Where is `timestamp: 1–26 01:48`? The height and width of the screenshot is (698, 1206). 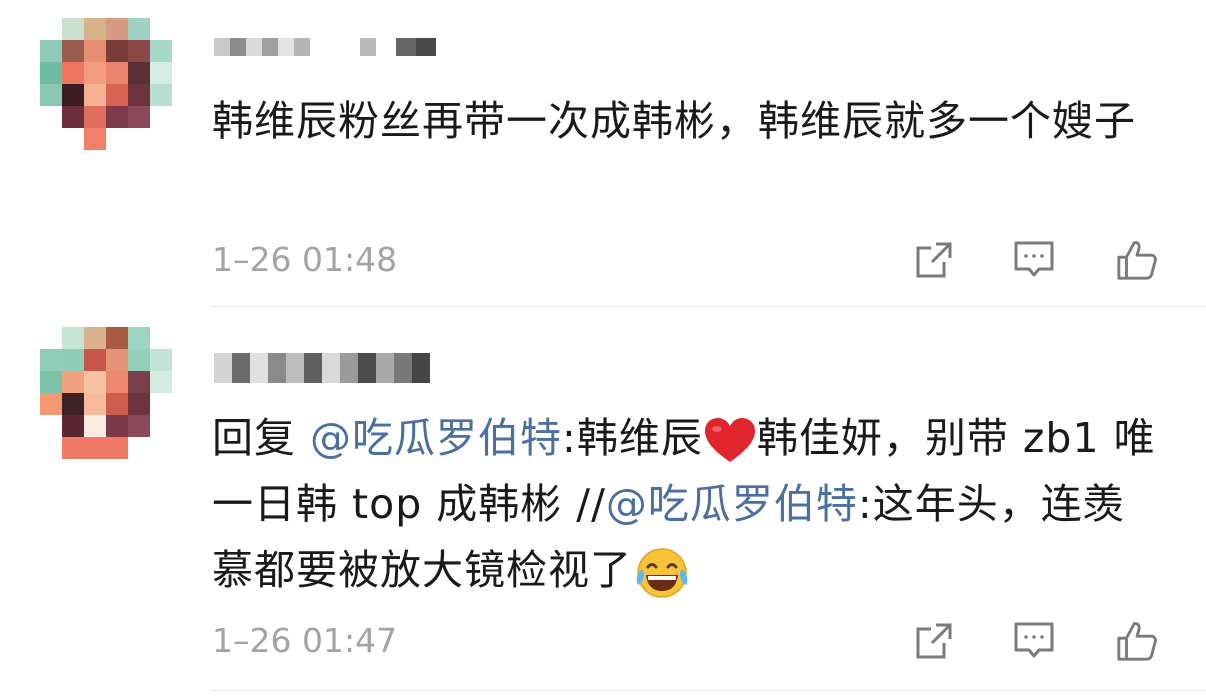
timestamp: 1–26 01:48 is located at coordinates (305, 259).